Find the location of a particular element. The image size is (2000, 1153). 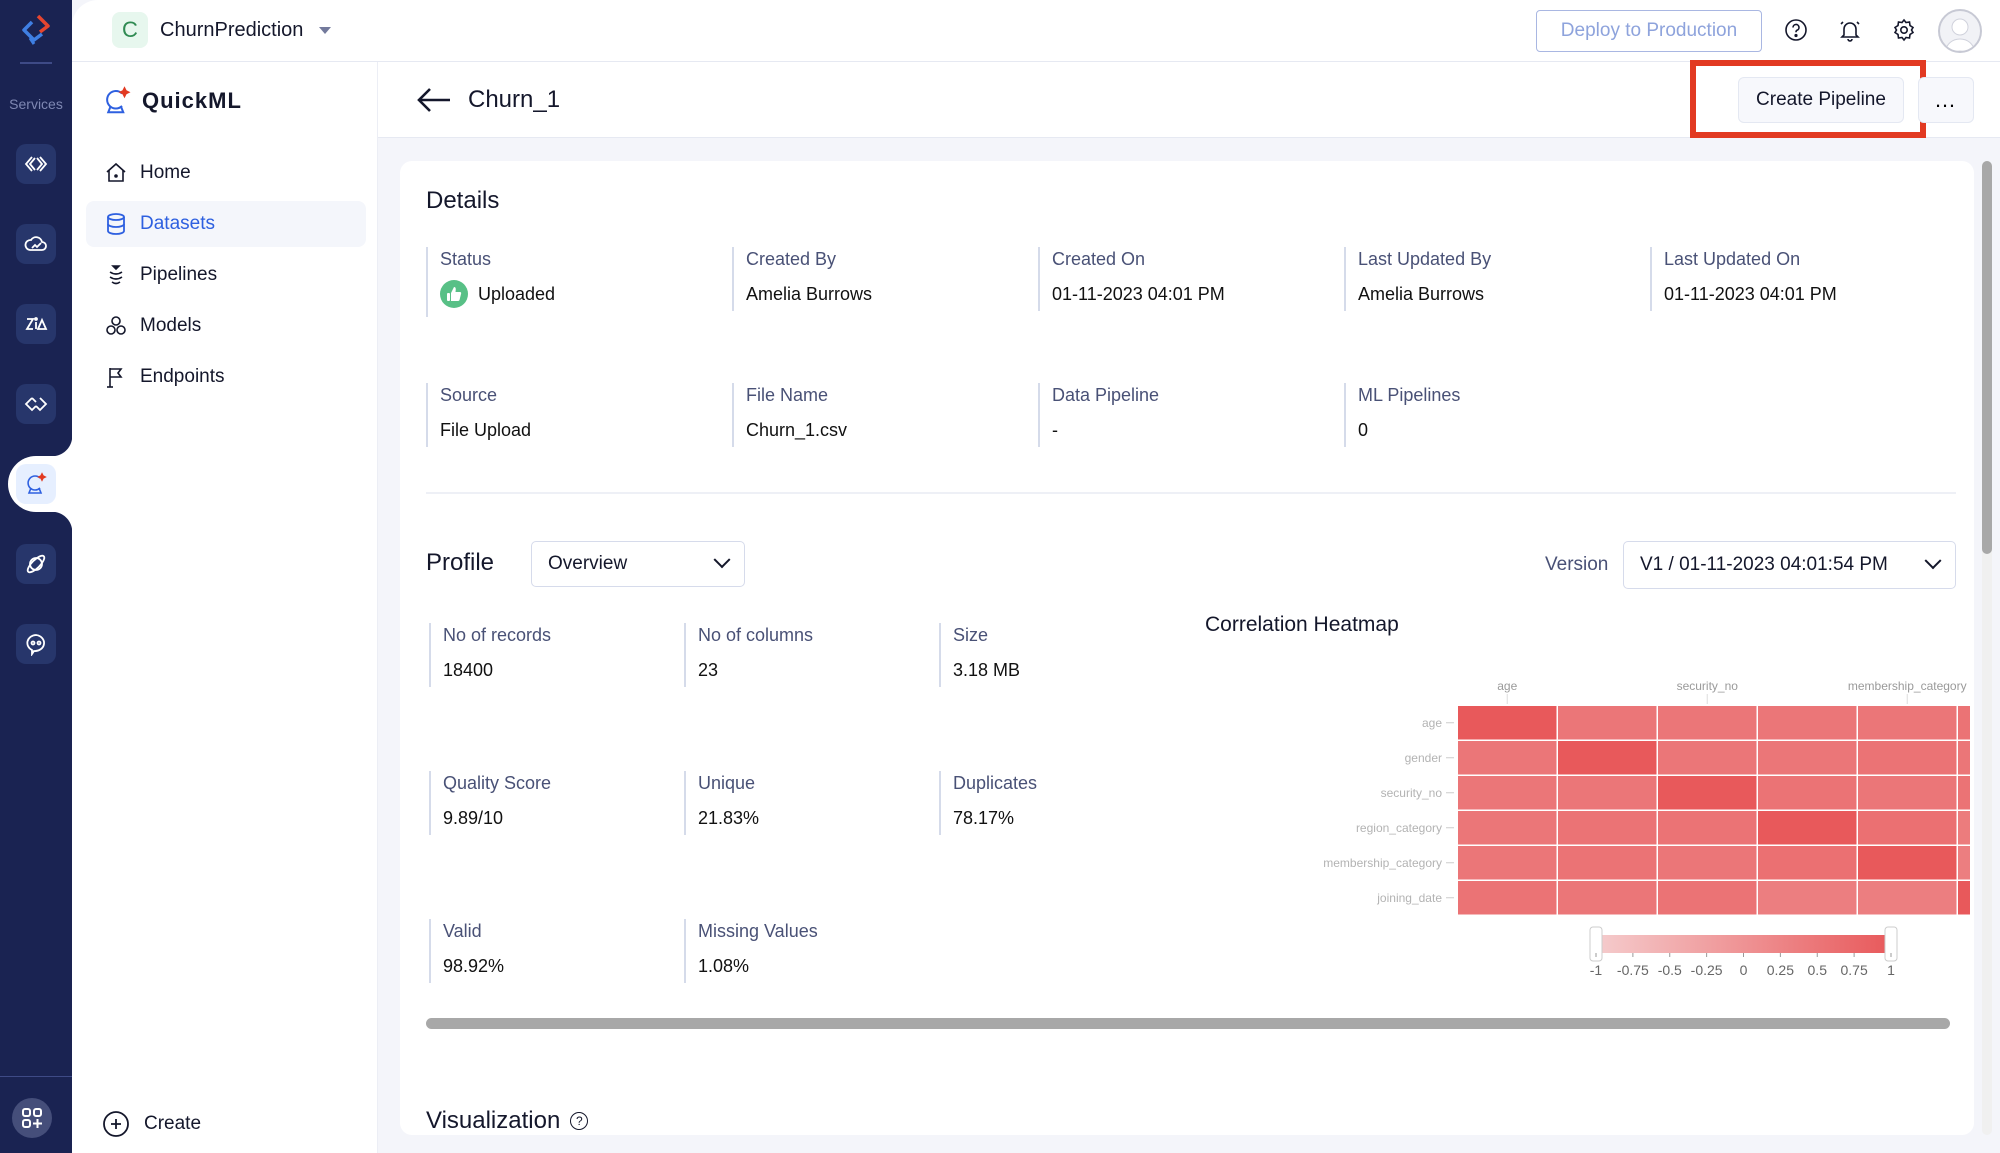

settings-button is located at coordinates (1904, 30).